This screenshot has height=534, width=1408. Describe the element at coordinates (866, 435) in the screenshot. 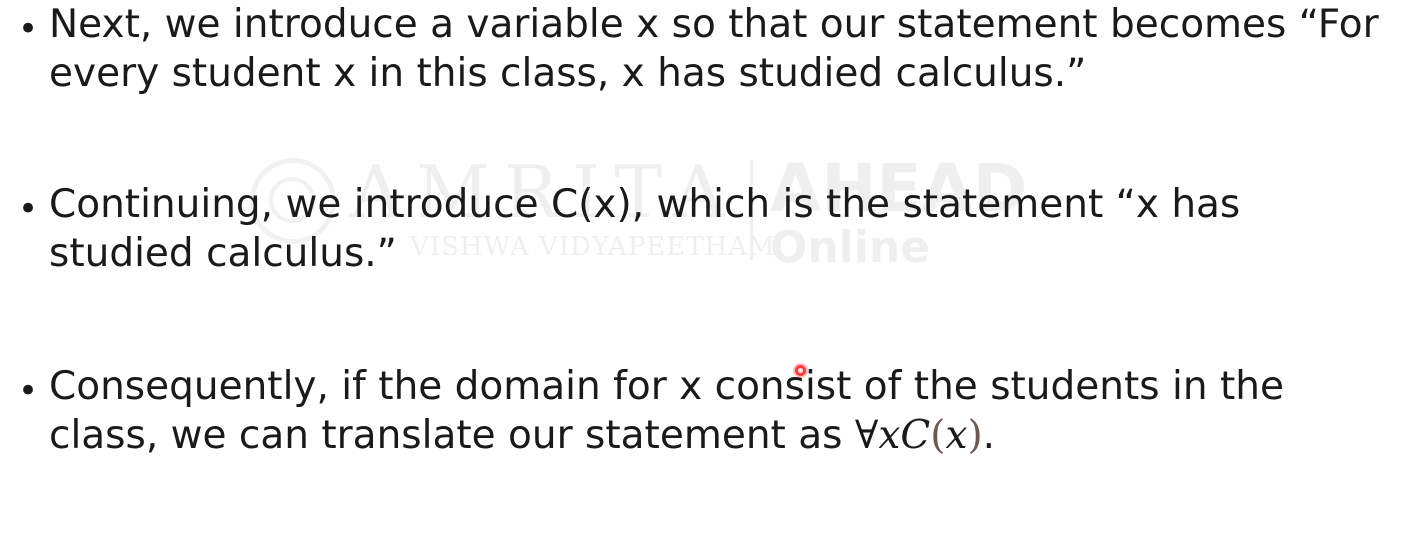

I see `forall-symbol: ∀` at that location.